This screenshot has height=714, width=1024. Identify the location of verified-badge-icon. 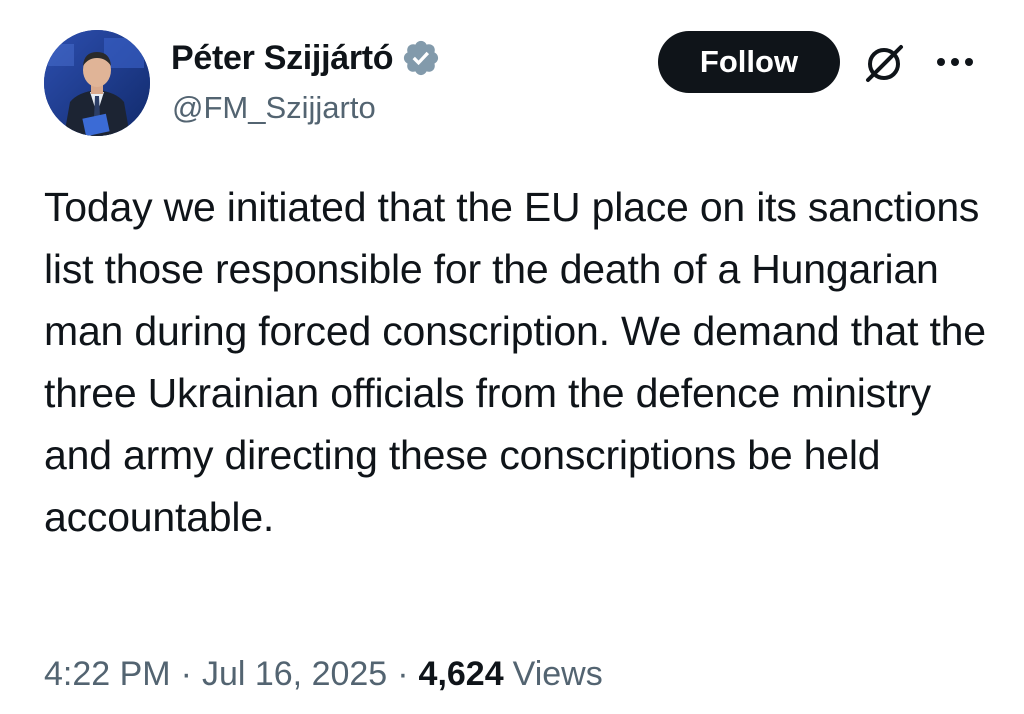
(421, 58).